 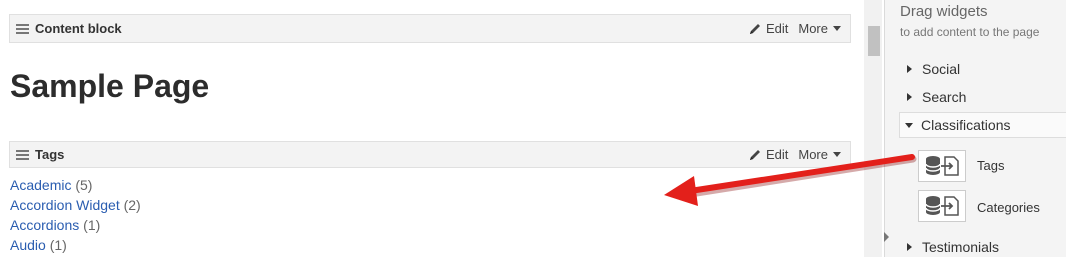 I want to click on annotation-arrow-icon, so click(x=790, y=180).